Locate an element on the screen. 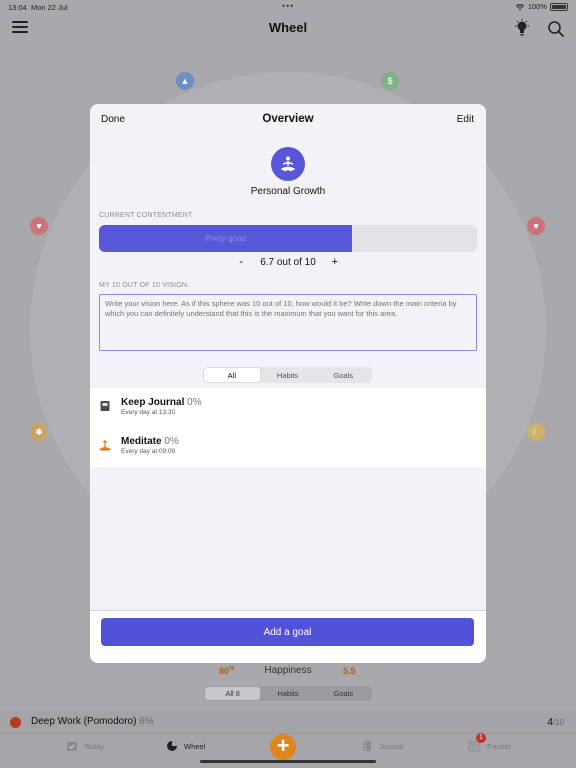  modal-footer: Add a goal is located at coordinates (288, 637).